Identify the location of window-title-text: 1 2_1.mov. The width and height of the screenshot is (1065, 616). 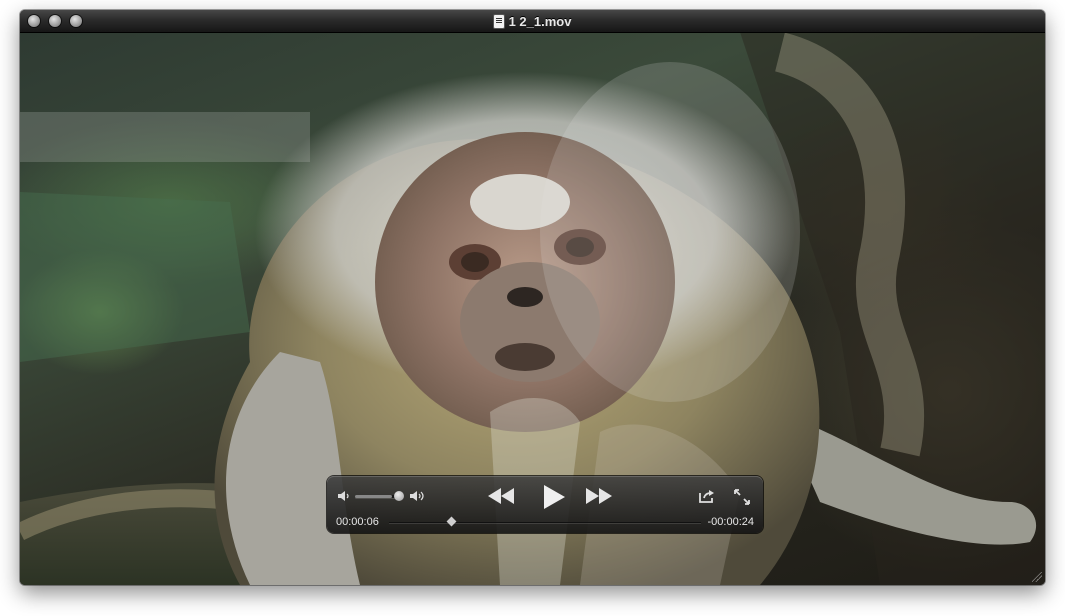
(540, 21).